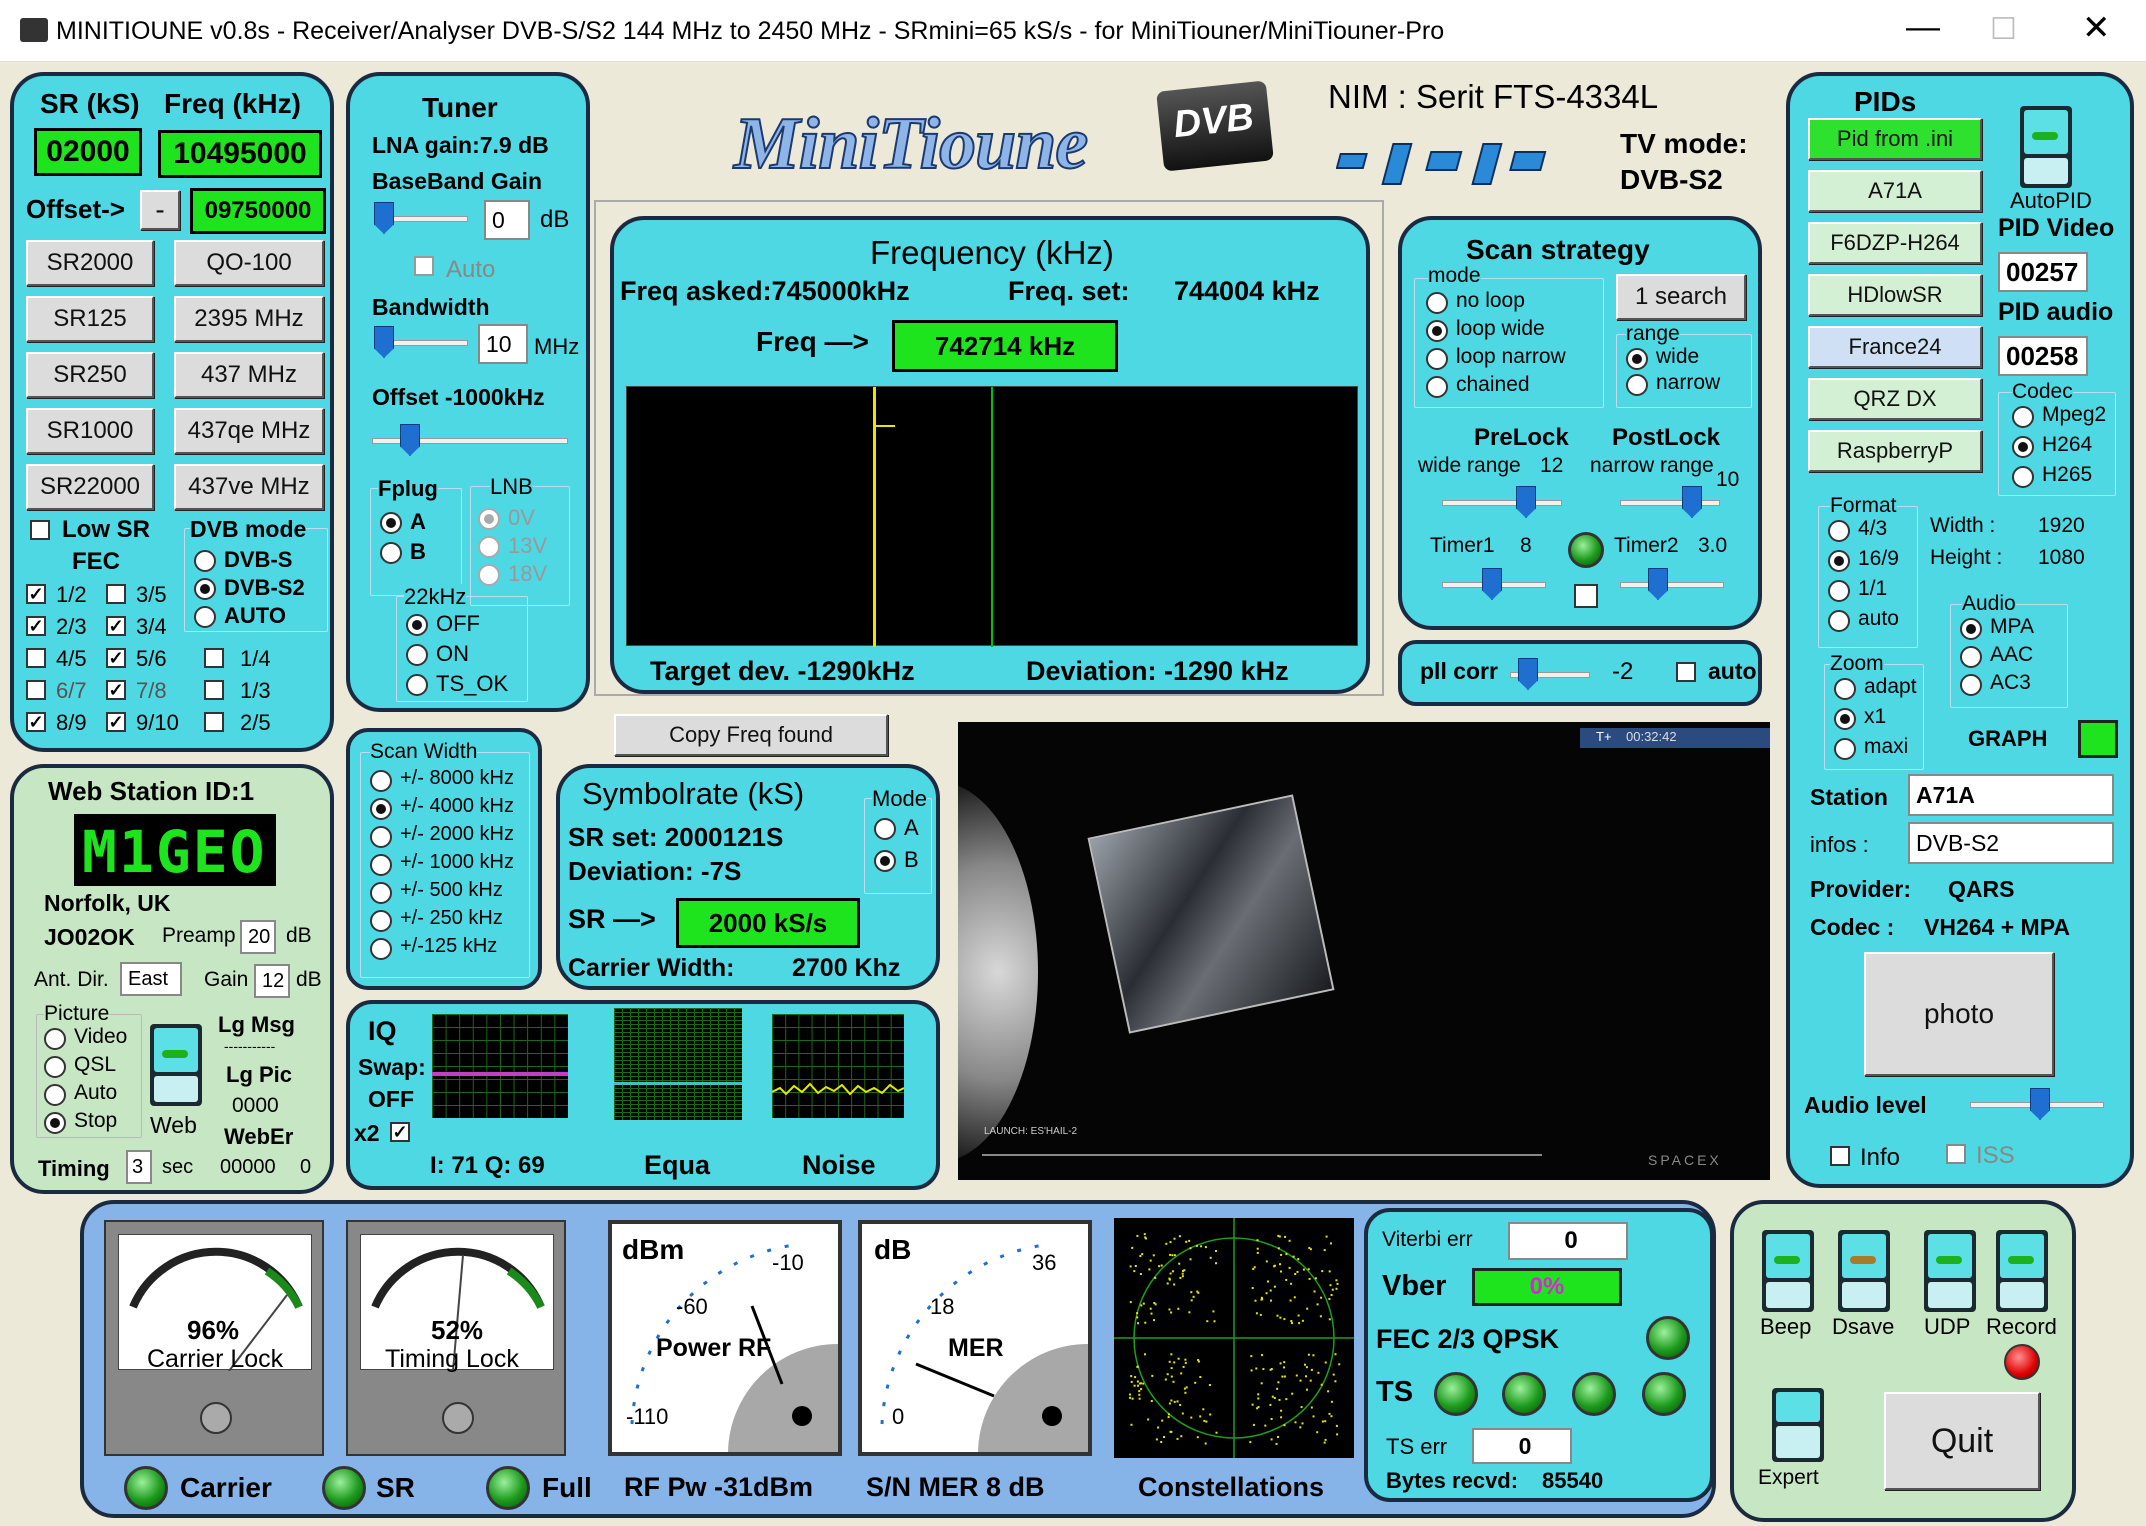 The width and height of the screenshot is (2146, 1526). What do you see at coordinates (55, 1095) in the screenshot?
I see `picture-auto-radio` at bounding box center [55, 1095].